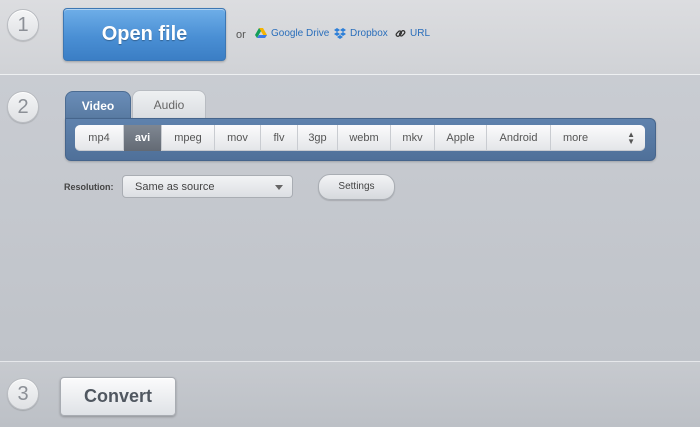  I want to click on google-drive-link: Google Drive, so click(292, 33).